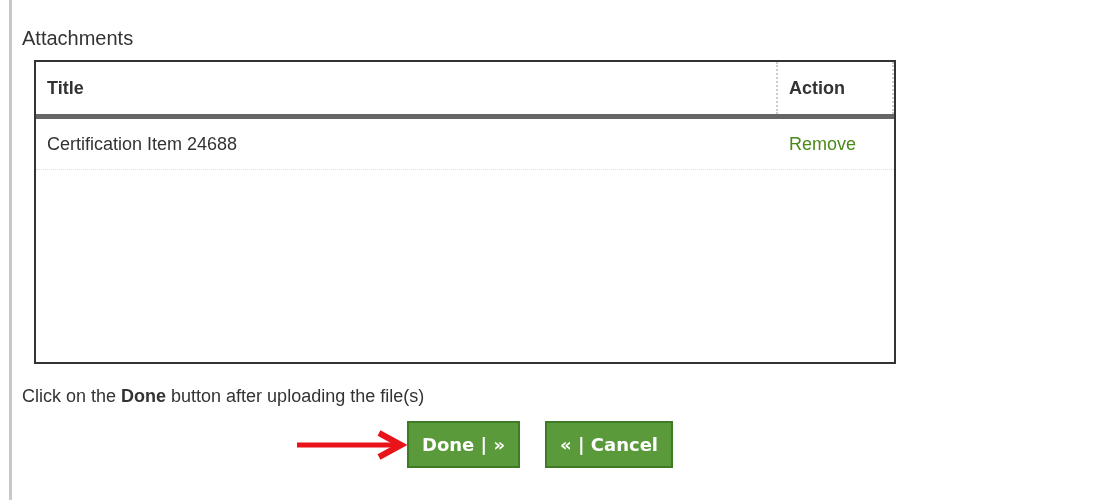 The image size is (1100, 500). Describe the element at coordinates (464, 444) in the screenshot. I see `done-button: Done | »` at that location.